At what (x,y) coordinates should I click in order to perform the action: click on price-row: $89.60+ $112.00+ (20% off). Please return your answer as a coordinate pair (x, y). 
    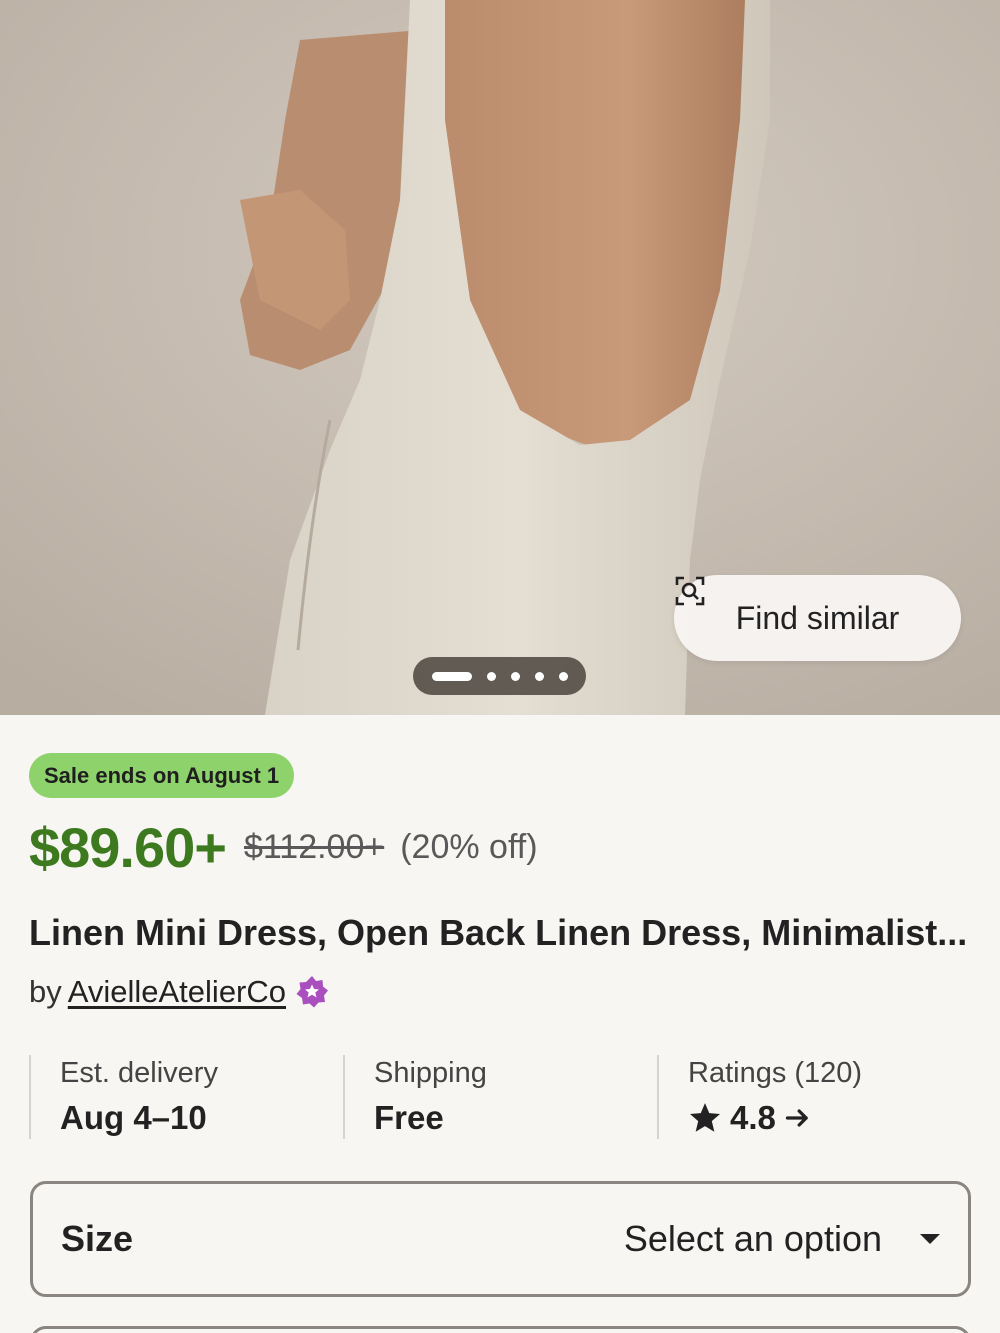
    Looking at the image, I should click on (283, 847).